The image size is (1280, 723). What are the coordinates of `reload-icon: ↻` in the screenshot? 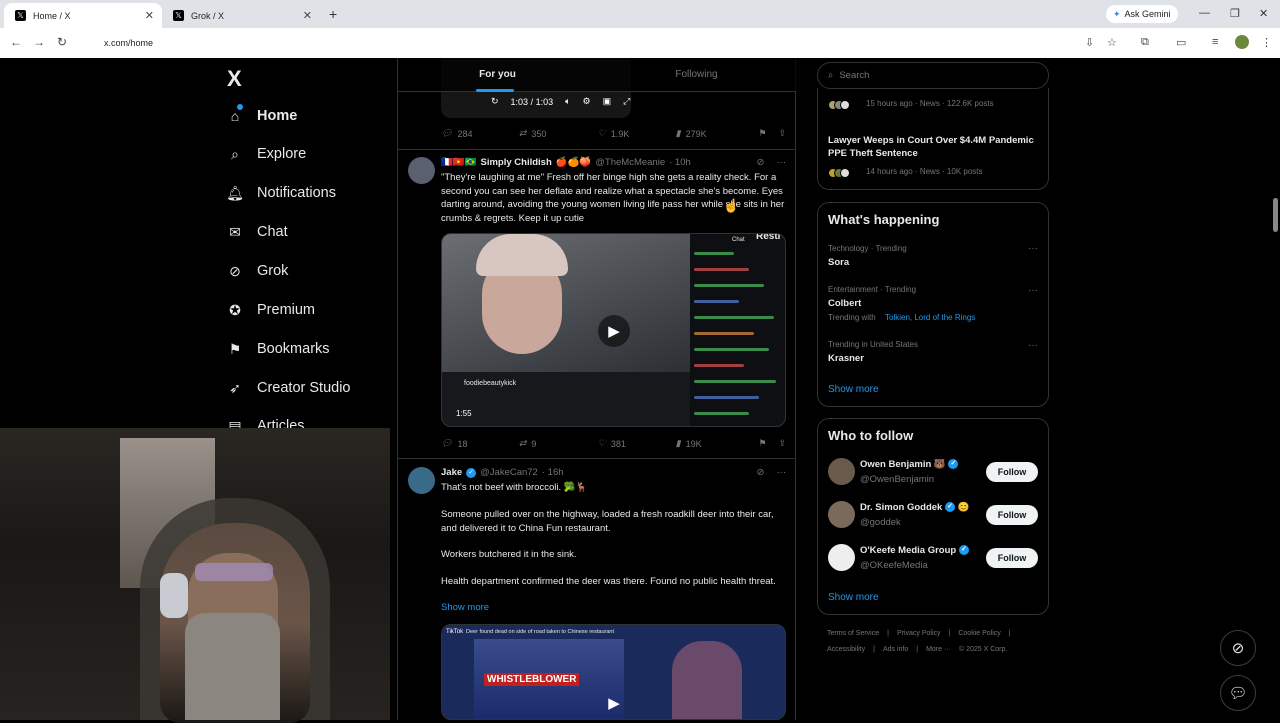 It's located at (62, 42).